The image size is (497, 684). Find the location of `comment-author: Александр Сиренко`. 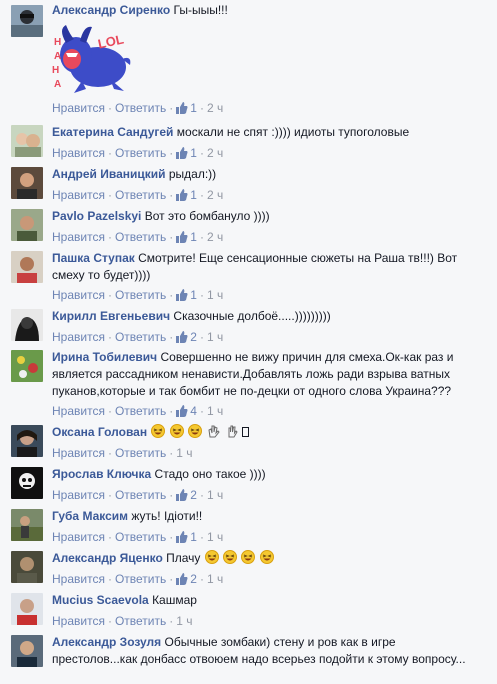

comment-author: Александр Сиренко is located at coordinates (111, 10).